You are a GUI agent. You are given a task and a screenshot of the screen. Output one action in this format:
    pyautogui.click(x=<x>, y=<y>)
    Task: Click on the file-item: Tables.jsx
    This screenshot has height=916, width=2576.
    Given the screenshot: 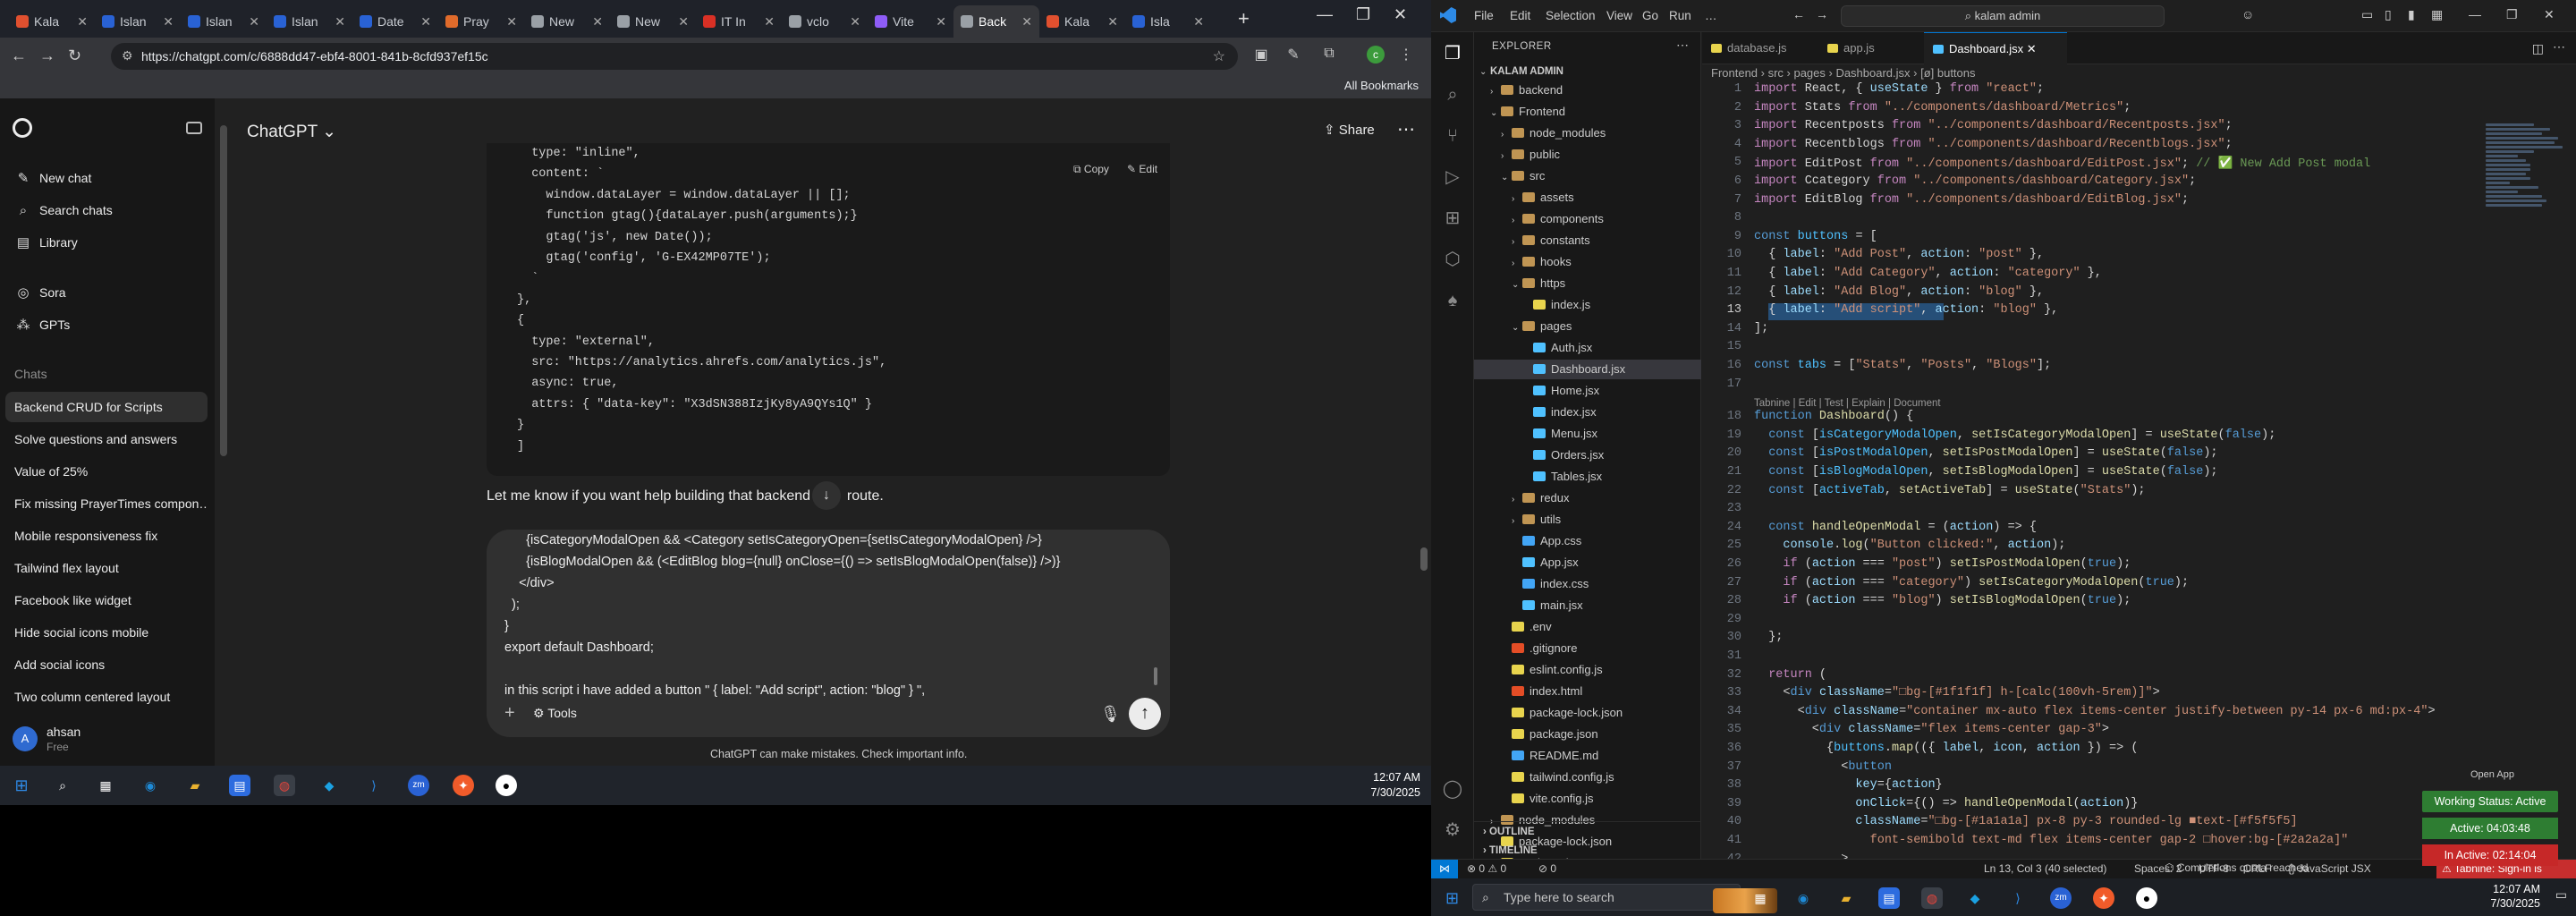 What is the action you would take?
    pyautogui.click(x=1587, y=477)
    